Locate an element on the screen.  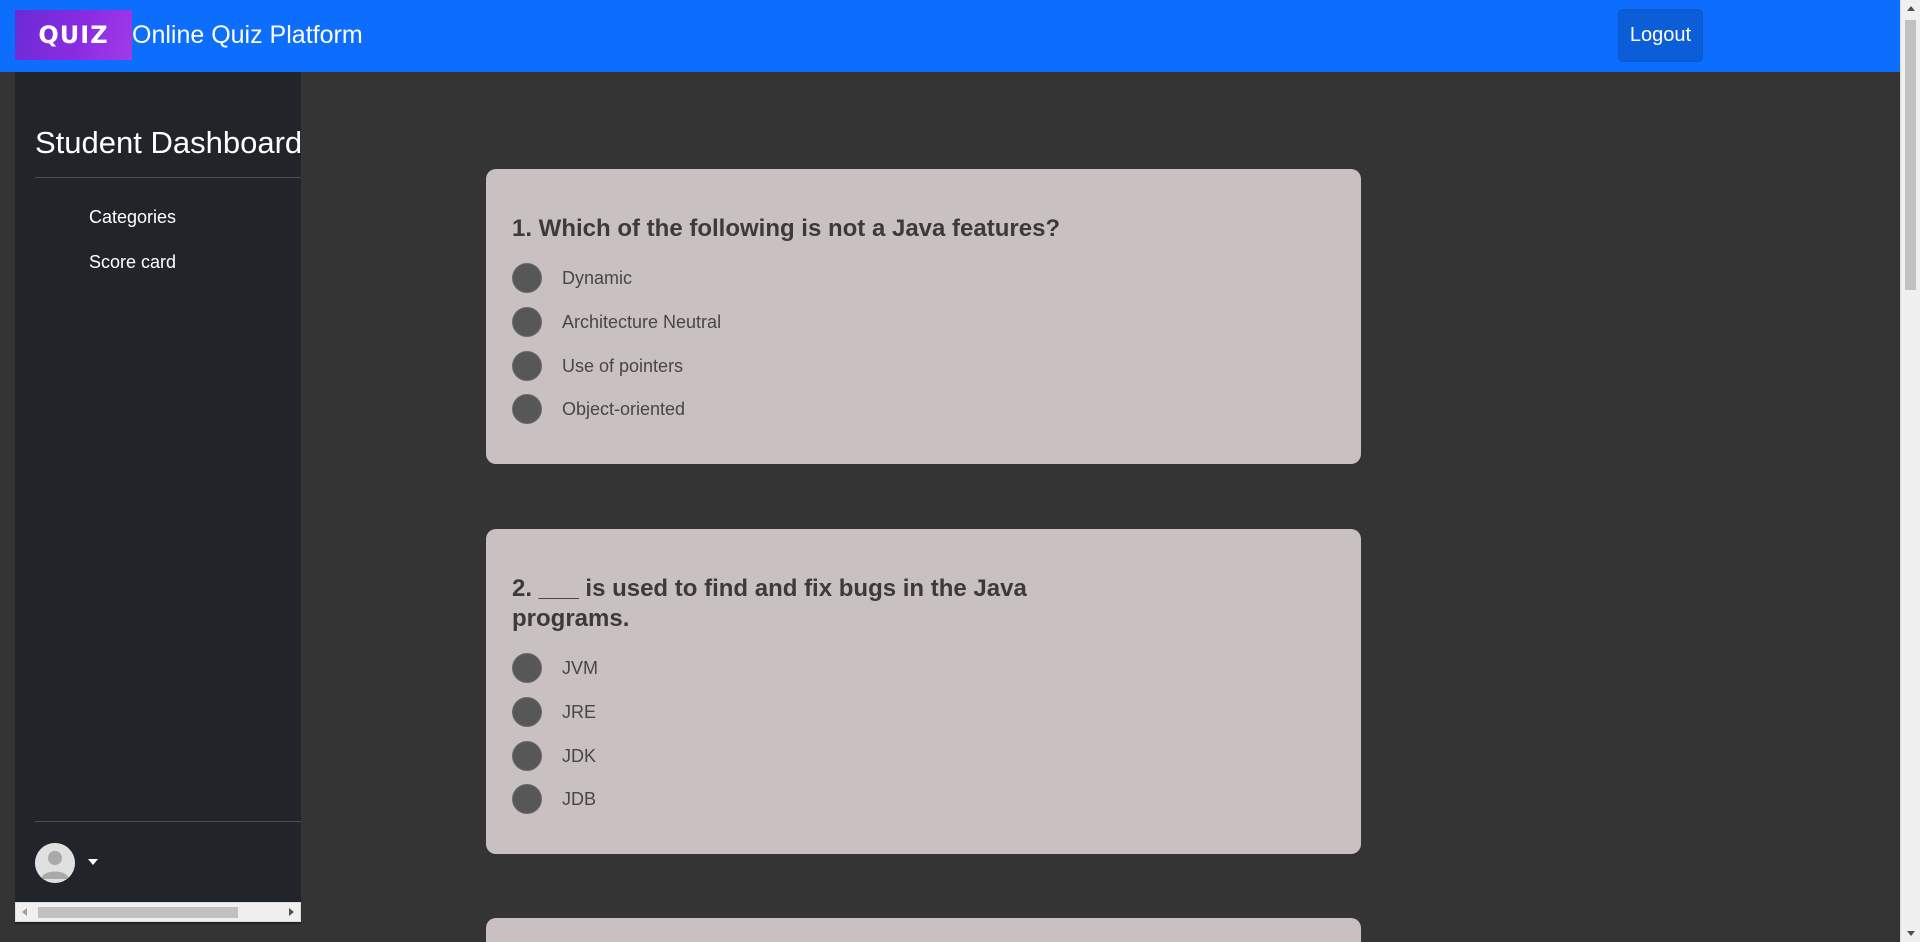
option-item: JDB is located at coordinates (554, 799).